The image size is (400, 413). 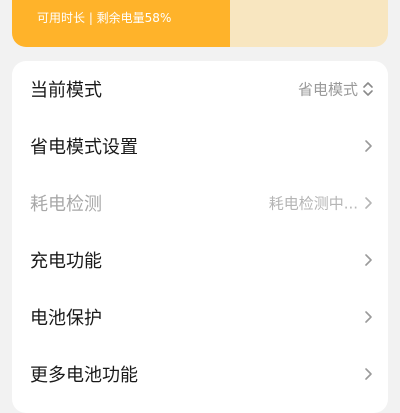 I want to click on setting-power-saving-mode: 省电模式设置, so click(x=200, y=146).